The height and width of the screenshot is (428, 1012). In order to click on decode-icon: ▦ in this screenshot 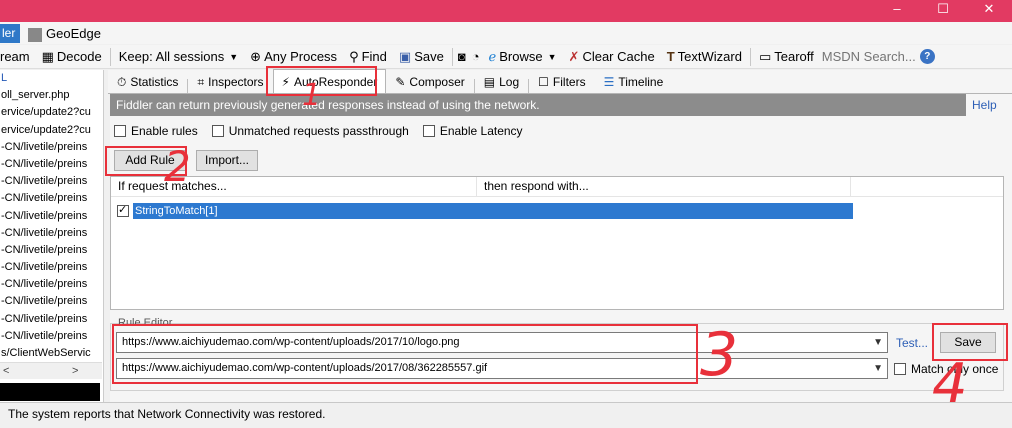, I will do `click(47, 56)`.